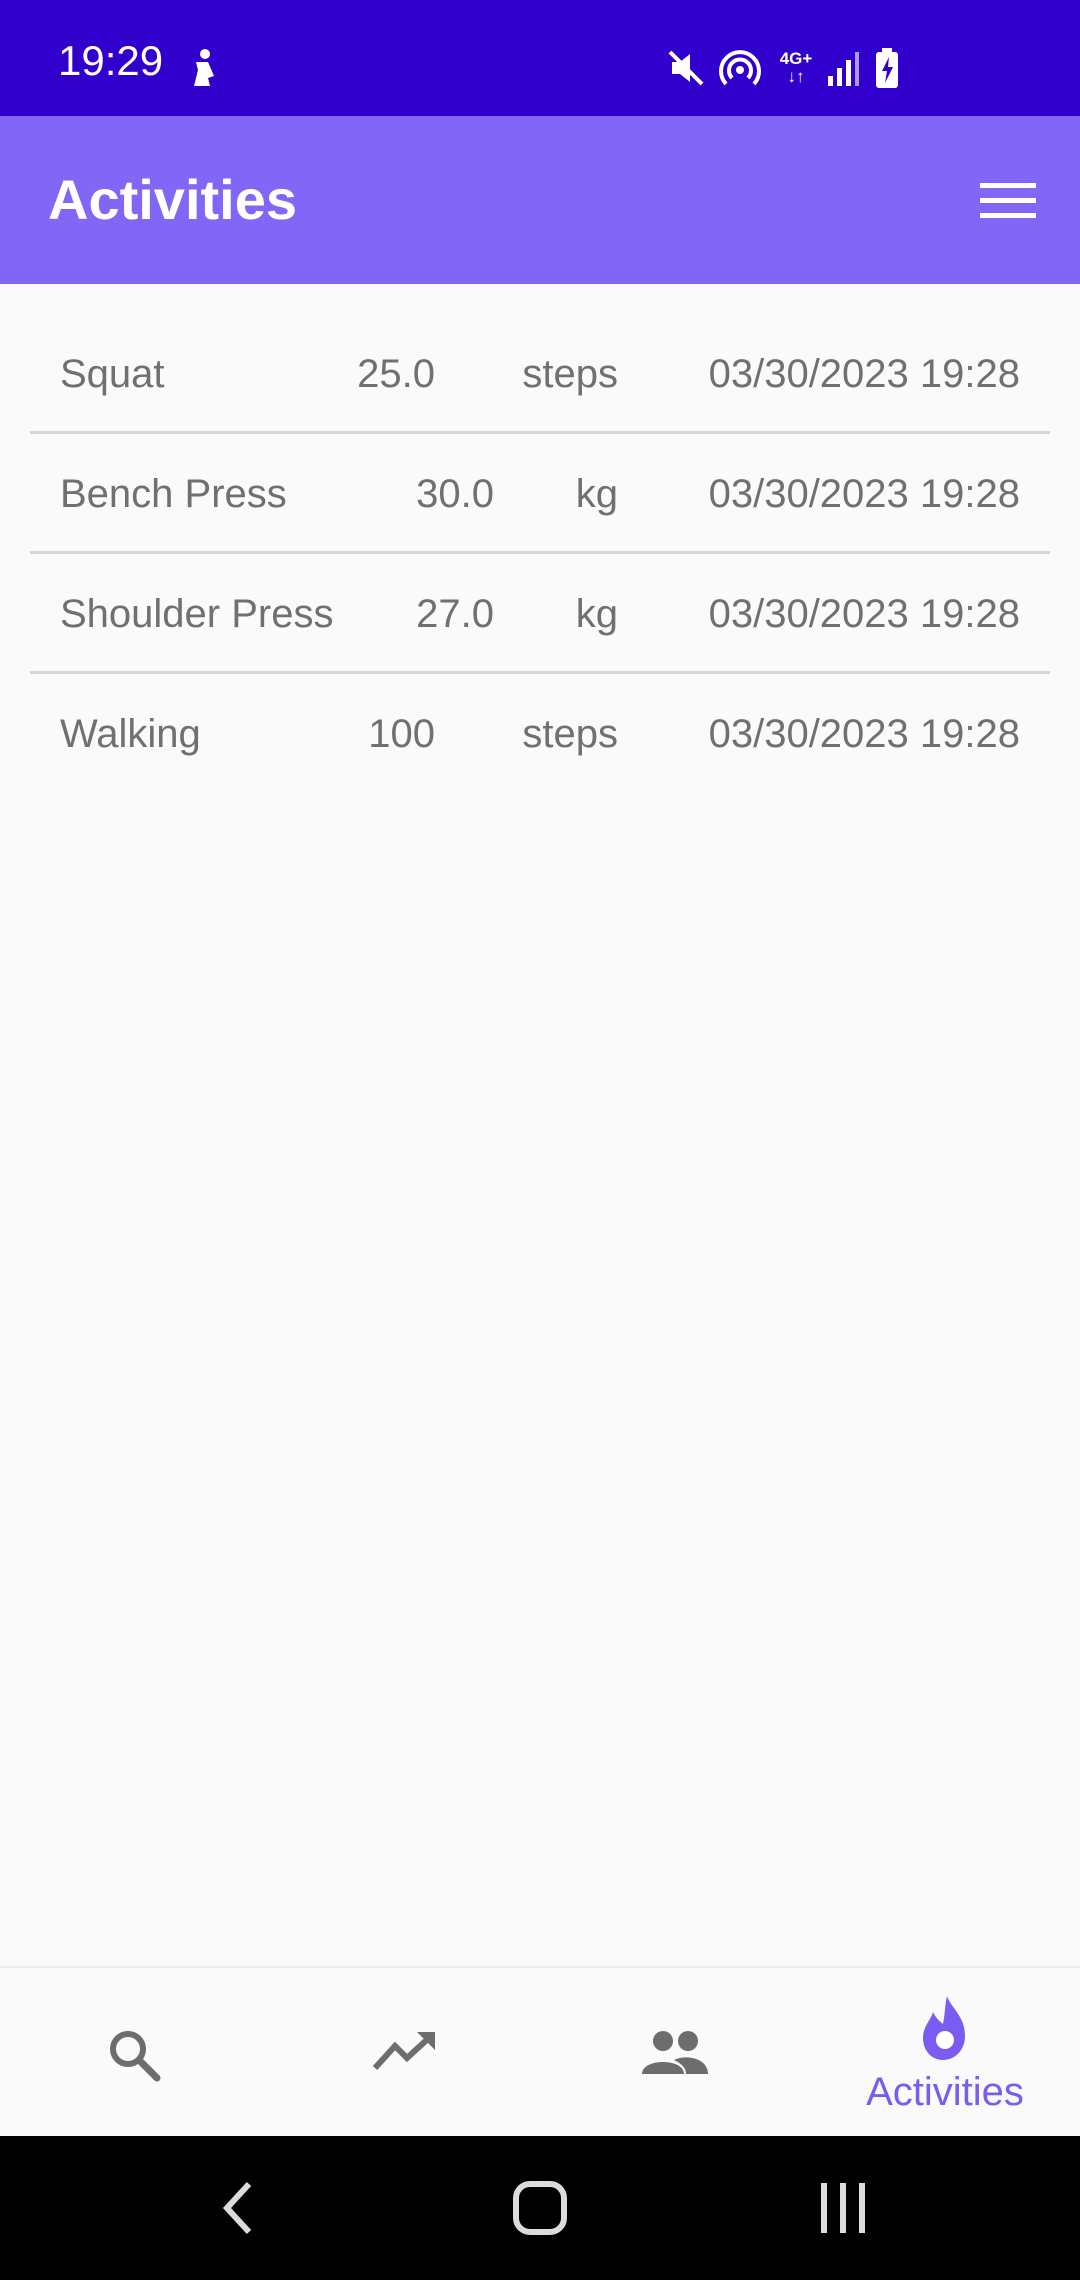 The height and width of the screenshot is (2280, 1080). Describe the element at coordinates (197, 614) in the screenshot. I see `activity-name: Shoulder Press` at that location.